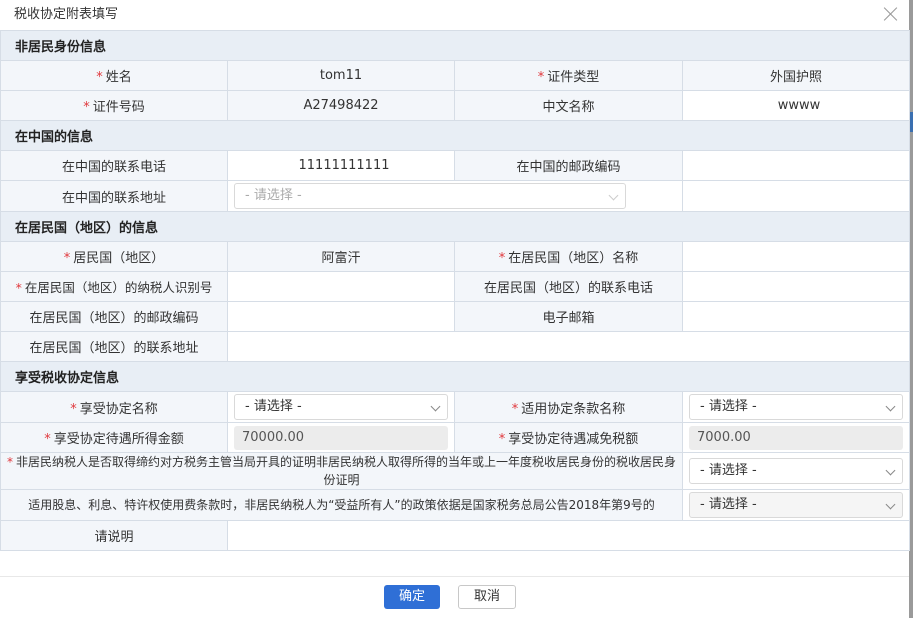 The image size is (913, 619). What do you see at coordinates (568, 437) in the screenshot?
I see `treaty-reduction-label: * 享受协定待遇减免税额` at bounding box center [568, 437].